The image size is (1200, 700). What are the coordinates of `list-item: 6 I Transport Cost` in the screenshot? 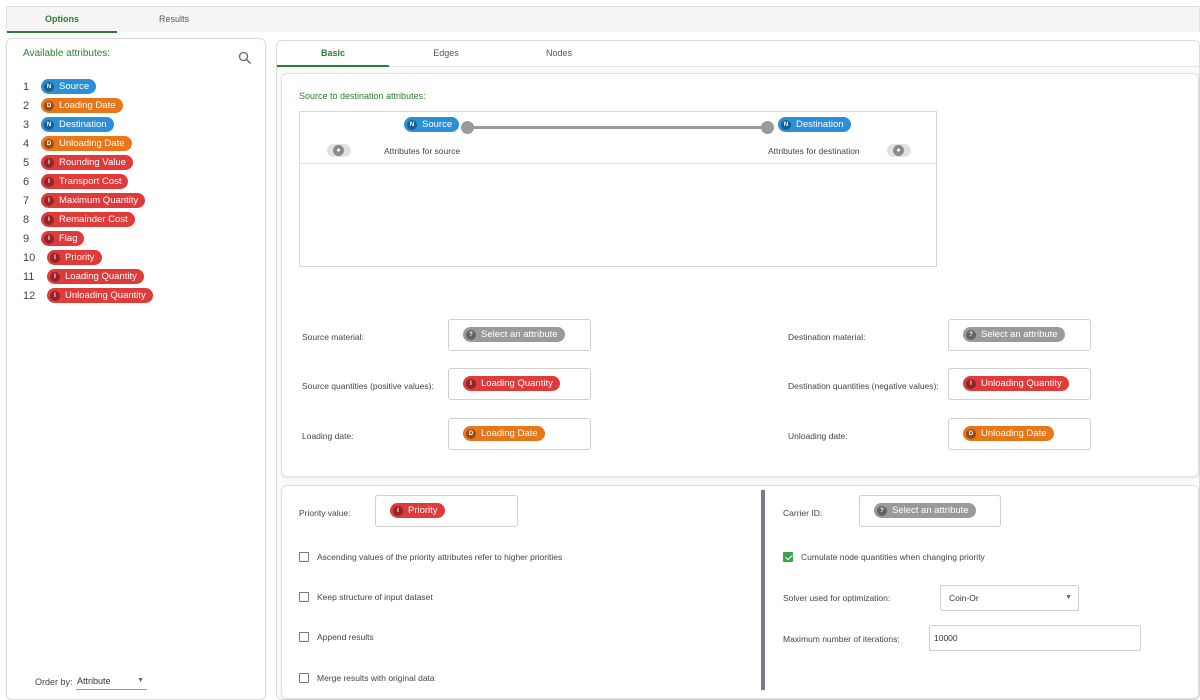 It's located at (143, 181).